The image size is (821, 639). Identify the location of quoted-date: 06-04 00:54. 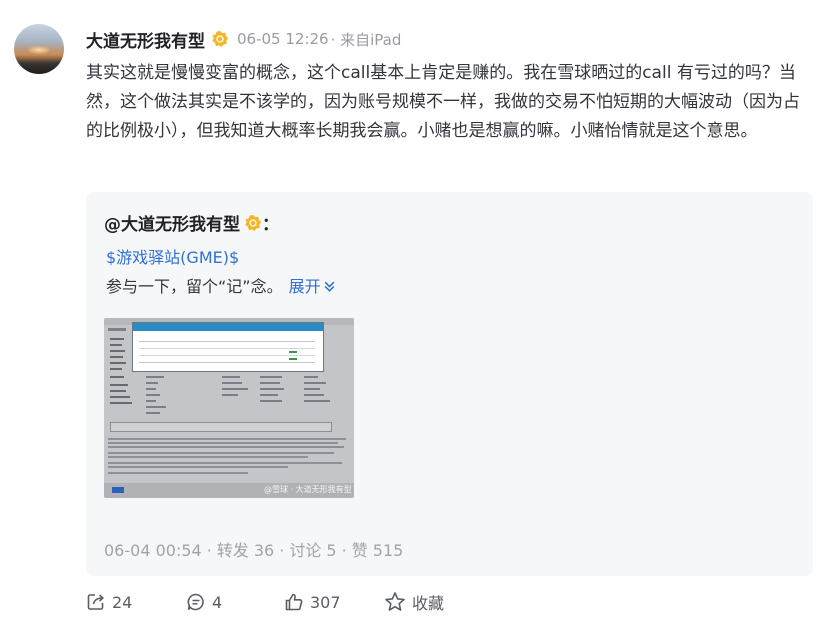
(153, 550).